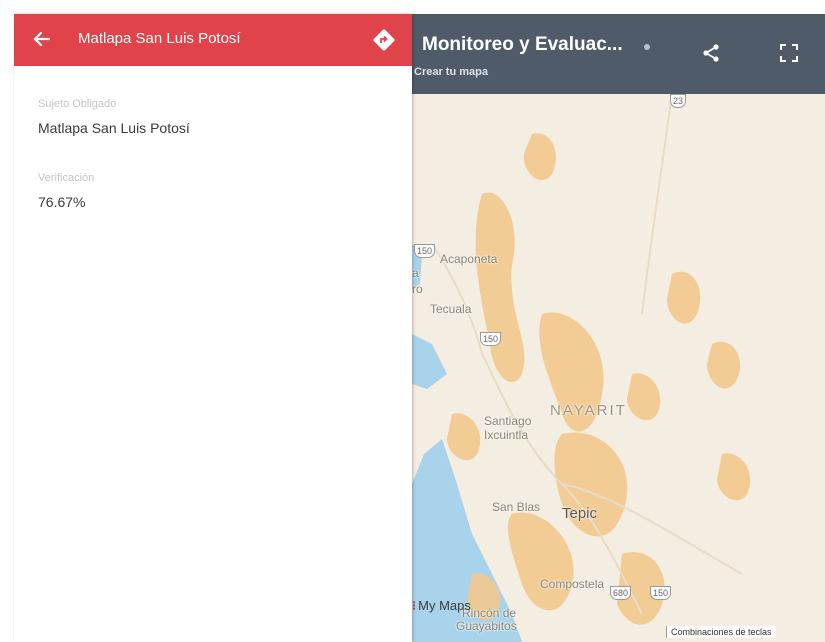 The height and width of the screenshot is (642, 825). Describe the element at coordinates (516, 507) in the screenshot. I see `map-label-san-blas: San Blas` at that location.